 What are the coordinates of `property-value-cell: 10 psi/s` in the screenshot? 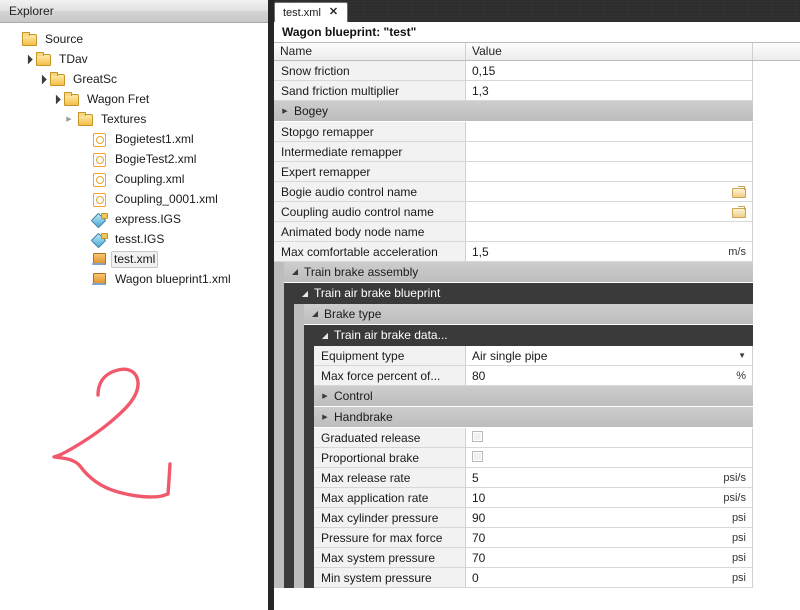 It's located at (609, 498).